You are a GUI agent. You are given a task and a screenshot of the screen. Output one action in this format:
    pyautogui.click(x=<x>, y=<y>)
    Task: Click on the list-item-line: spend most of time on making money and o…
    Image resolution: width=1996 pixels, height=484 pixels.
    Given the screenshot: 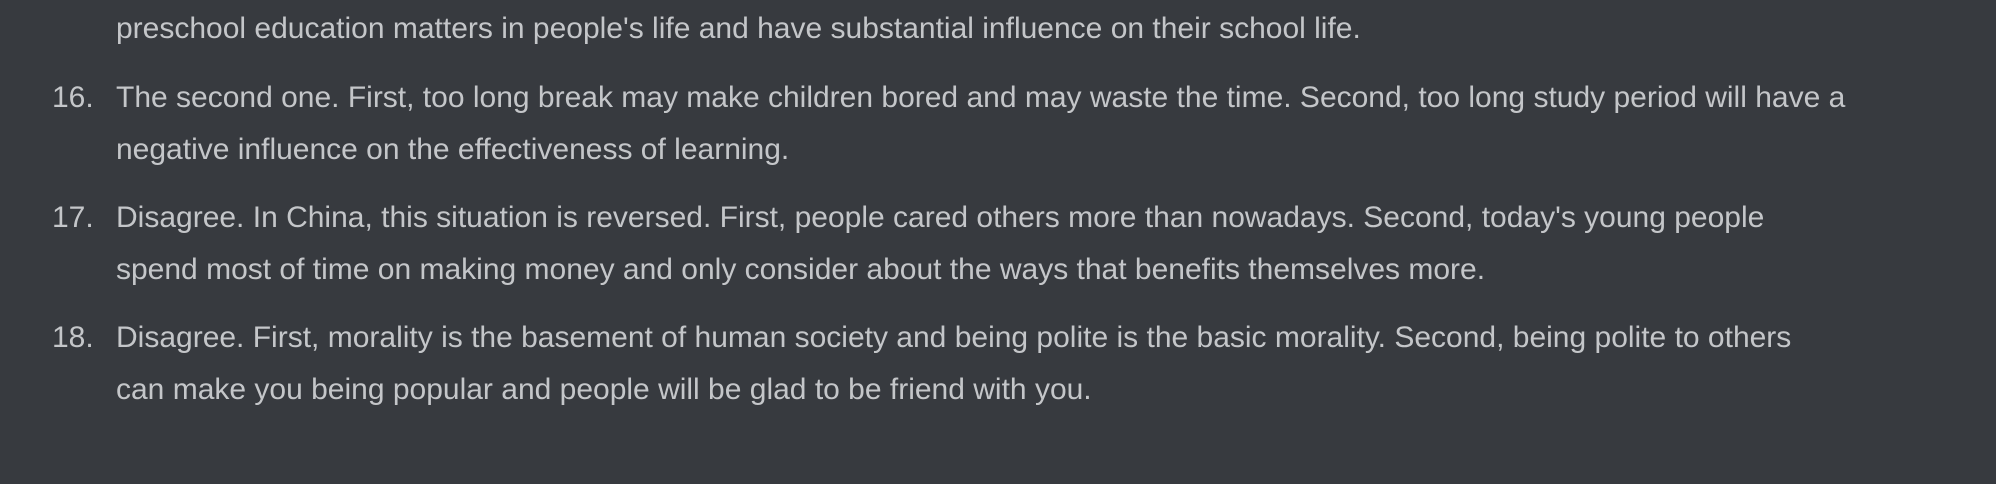 What is the action you would take?
    pyautogui.click(x=801, y=269)
    